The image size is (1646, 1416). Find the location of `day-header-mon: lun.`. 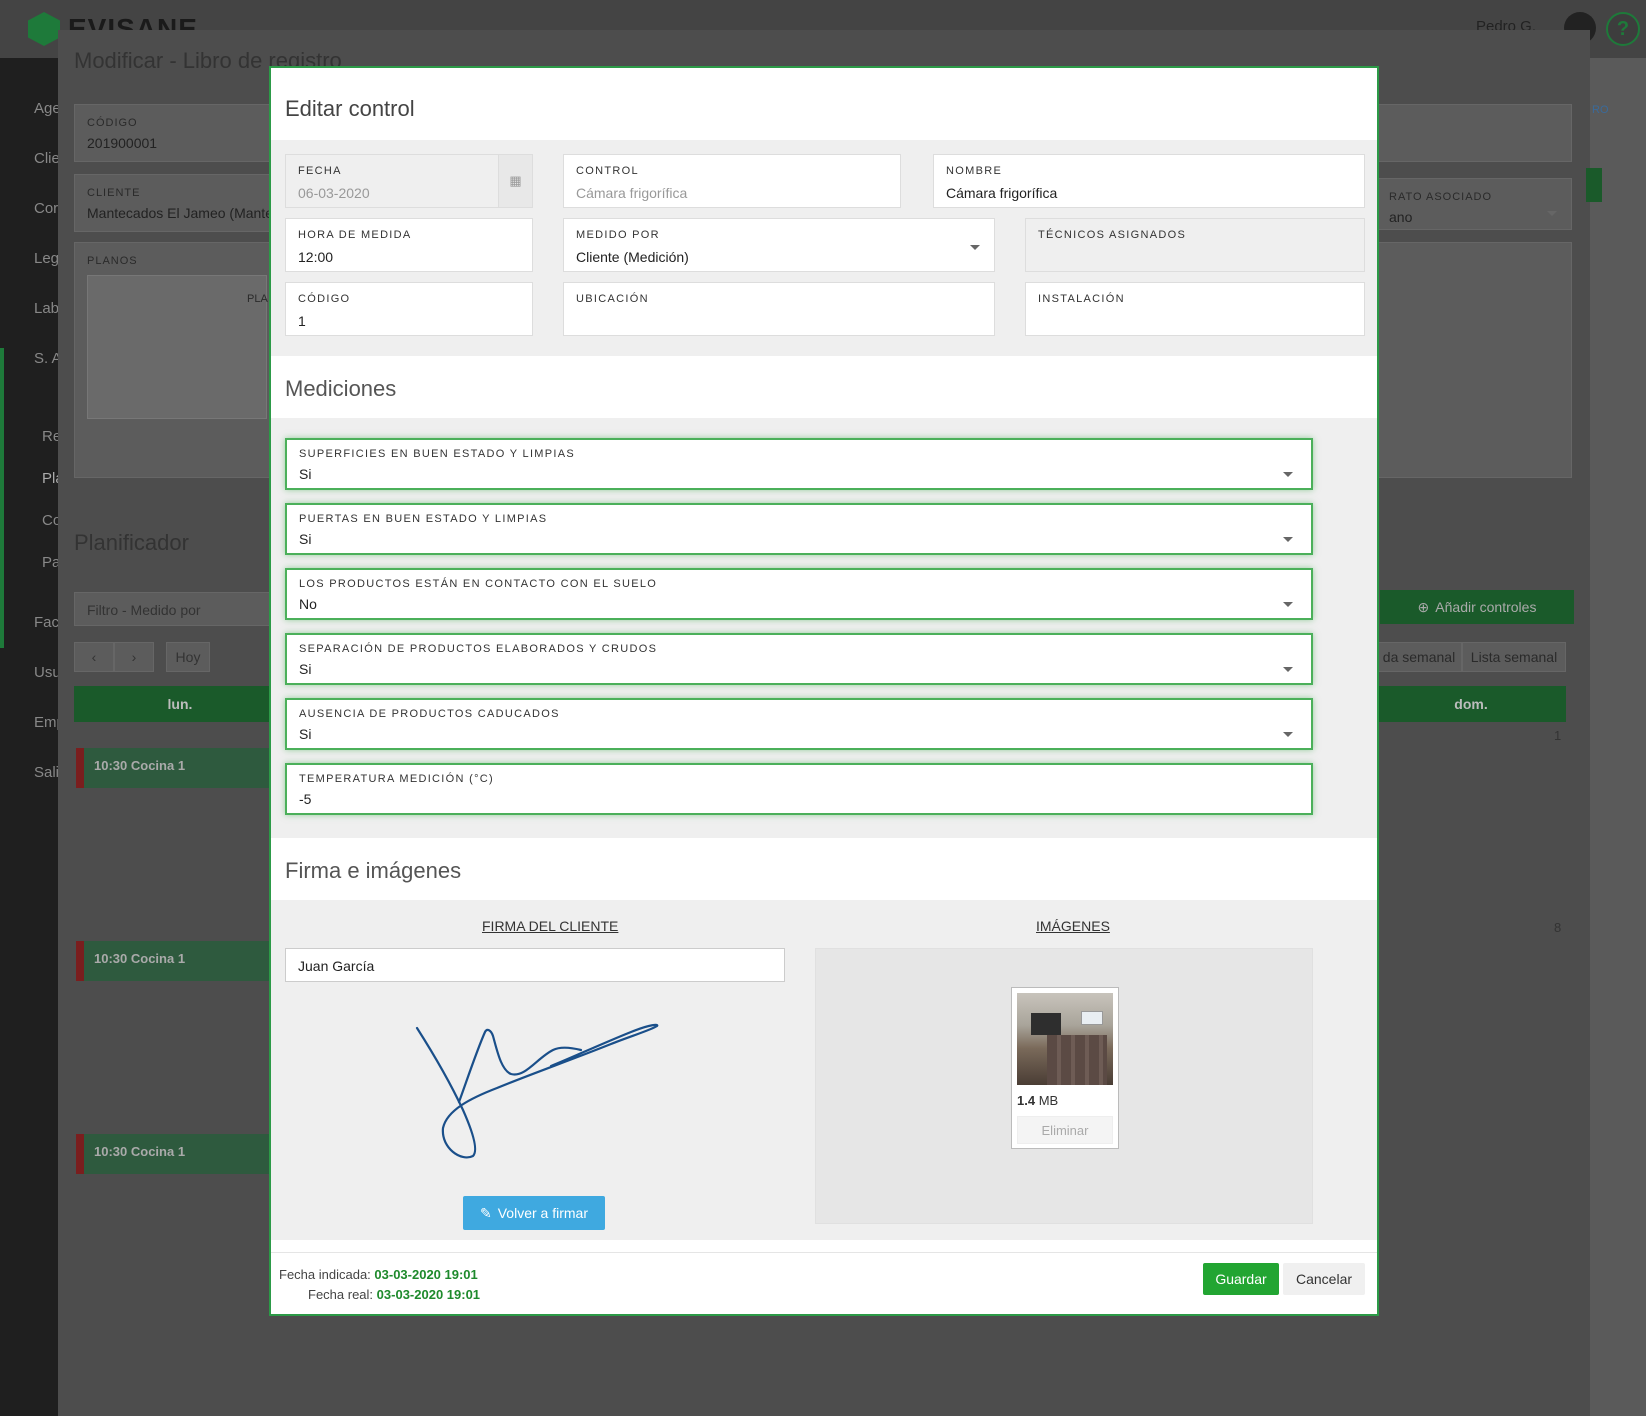

day-header-mon: lun. is located at coordinates (180, 704).